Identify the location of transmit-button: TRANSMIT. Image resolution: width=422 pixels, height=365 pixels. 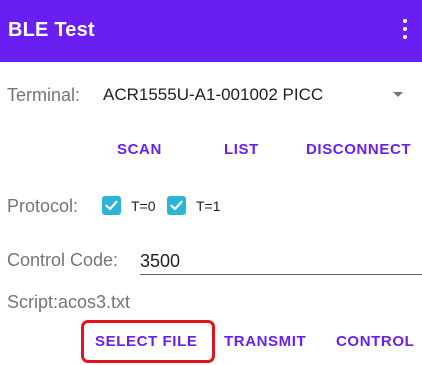
(265, 341).